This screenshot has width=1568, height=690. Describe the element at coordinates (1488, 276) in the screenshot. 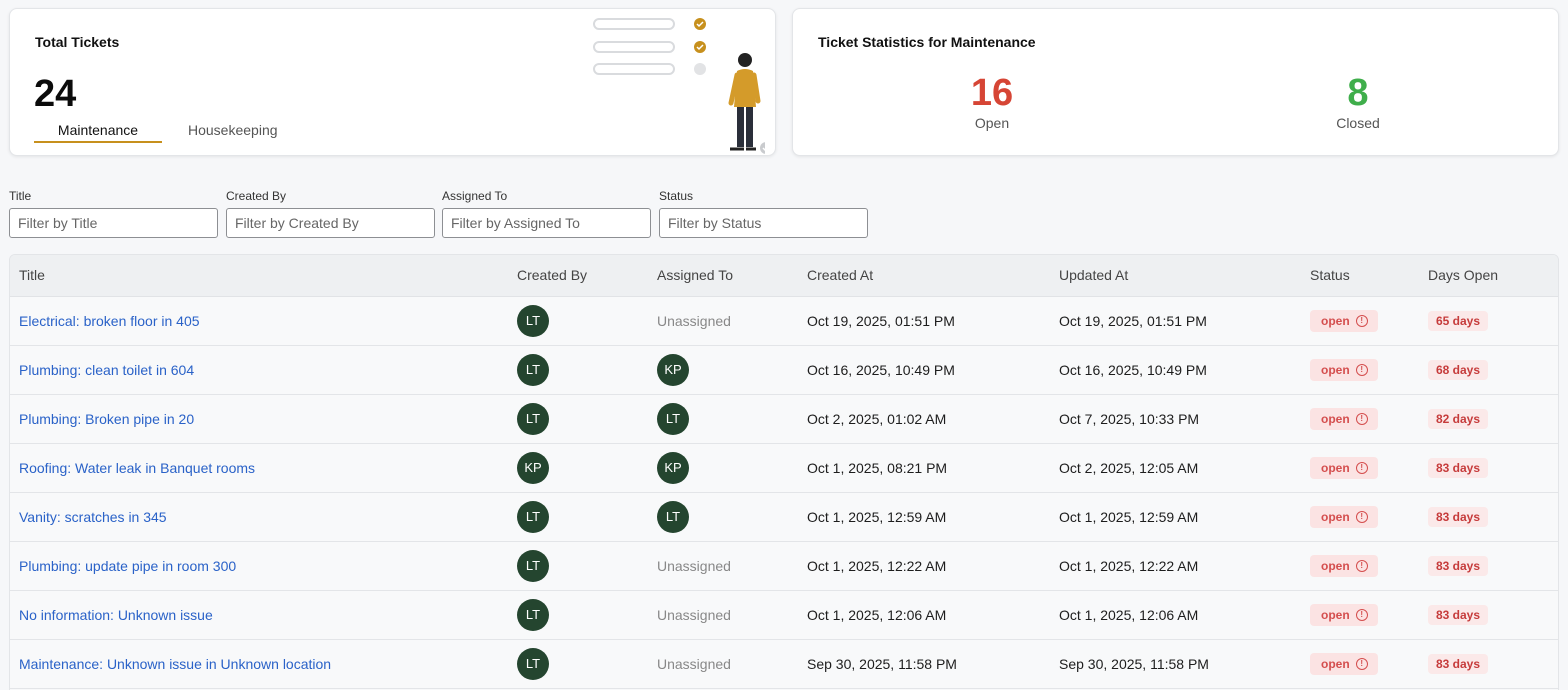

I see `column-header-days-open: Days Open` at that location.